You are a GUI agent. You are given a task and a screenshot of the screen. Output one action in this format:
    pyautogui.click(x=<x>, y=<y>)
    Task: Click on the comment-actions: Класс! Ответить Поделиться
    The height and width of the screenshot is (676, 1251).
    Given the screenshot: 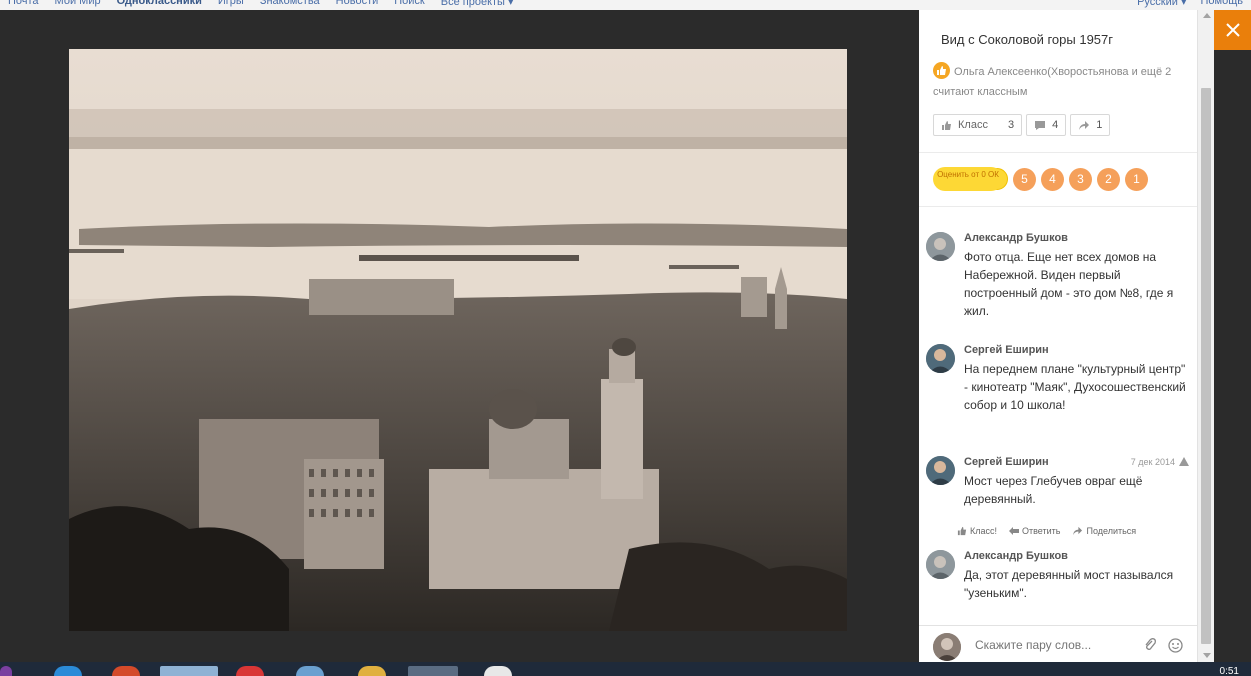 What is the action you would take?
    pyautogui.click(x=1046, y=531)
    